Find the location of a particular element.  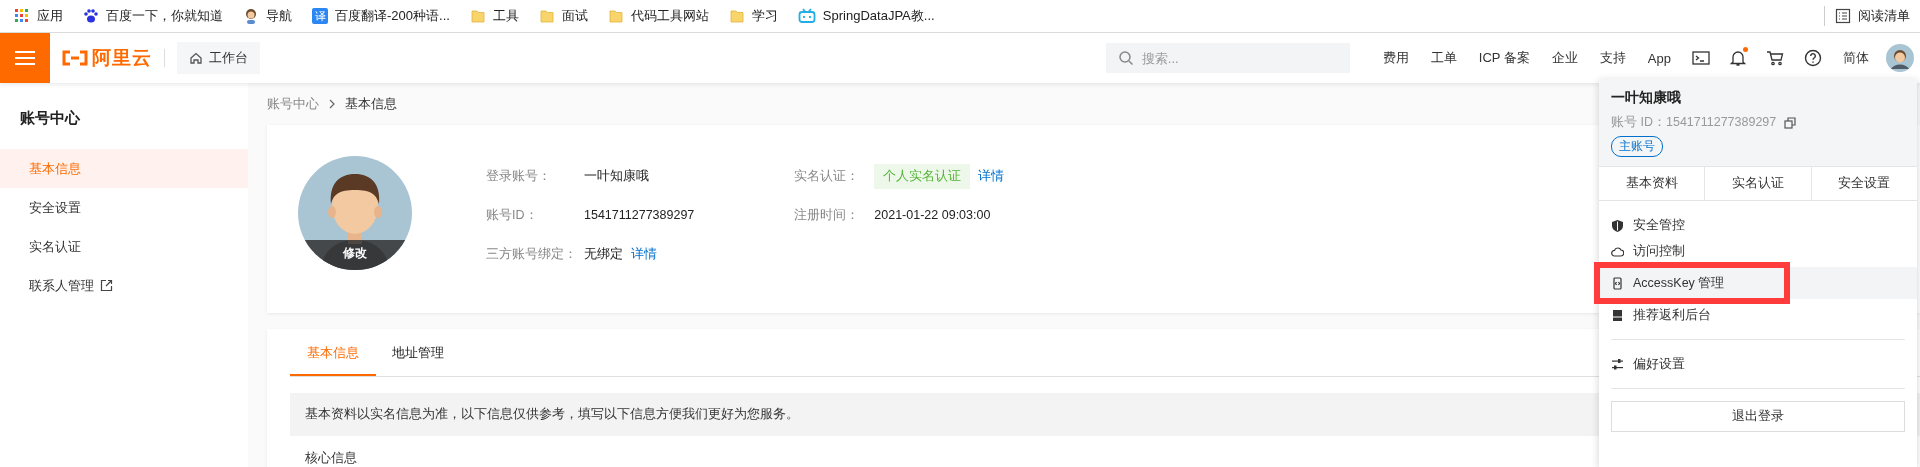

bookmark-link: 面试 is located at coordinates (563, 16).